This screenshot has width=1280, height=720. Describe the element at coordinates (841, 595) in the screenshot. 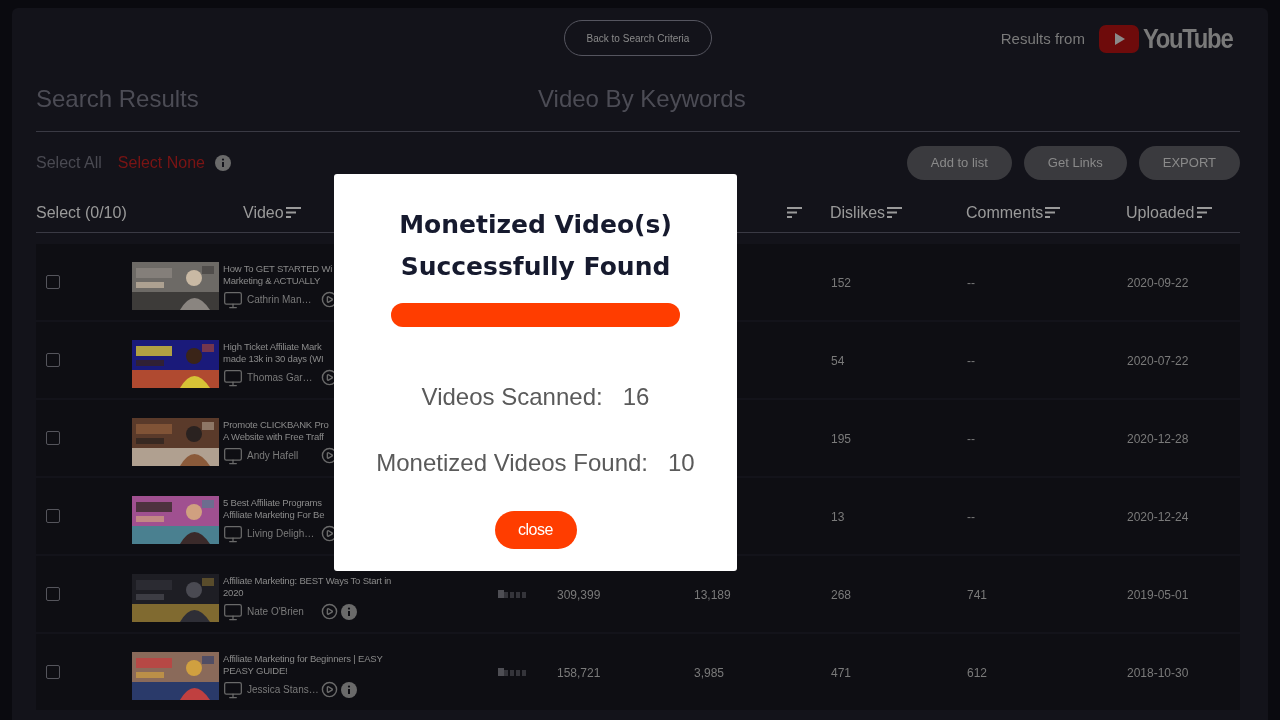

I see `dislikes-cell: 268` at that location.